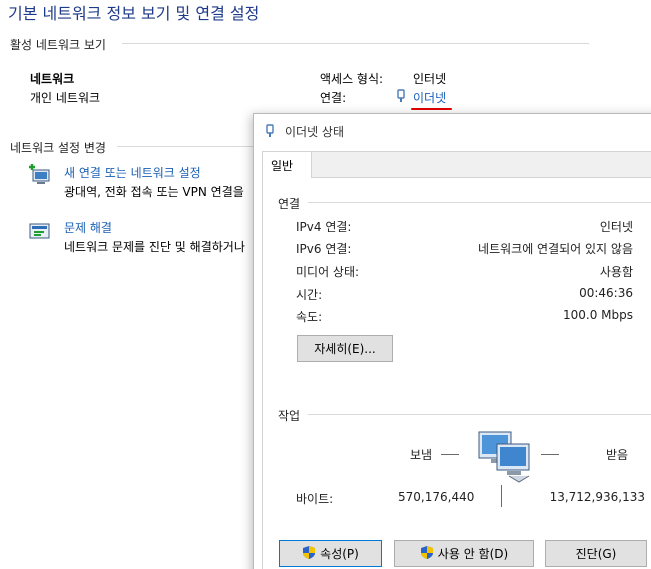 The height and width of the screenshot is (569, 651). Describe the element at coordinates (289, 204) in the screenshot. I see `connection-group-label: 연결` at that location.